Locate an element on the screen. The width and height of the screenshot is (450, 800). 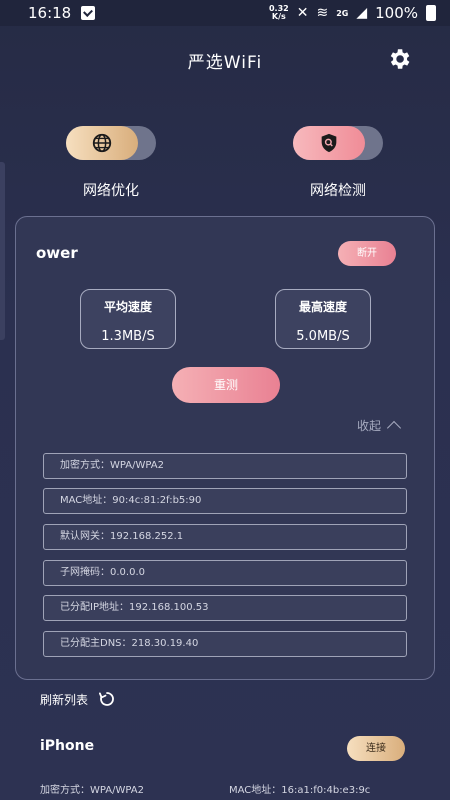
refresh-icon is located at coordinates (106, 699).